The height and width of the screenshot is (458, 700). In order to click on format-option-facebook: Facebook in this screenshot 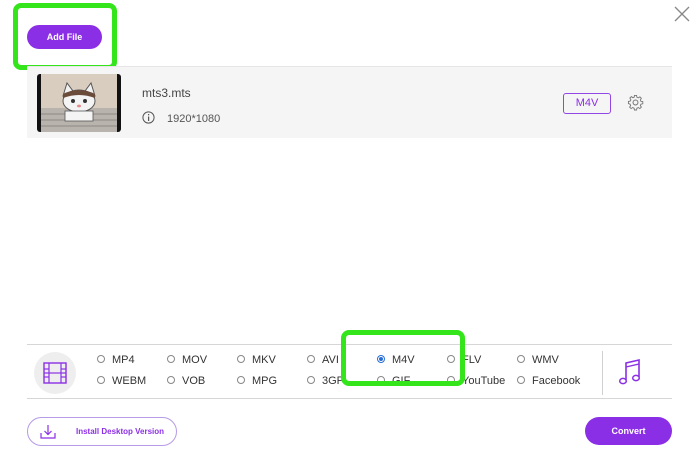, I will do `click(548, 381)`.